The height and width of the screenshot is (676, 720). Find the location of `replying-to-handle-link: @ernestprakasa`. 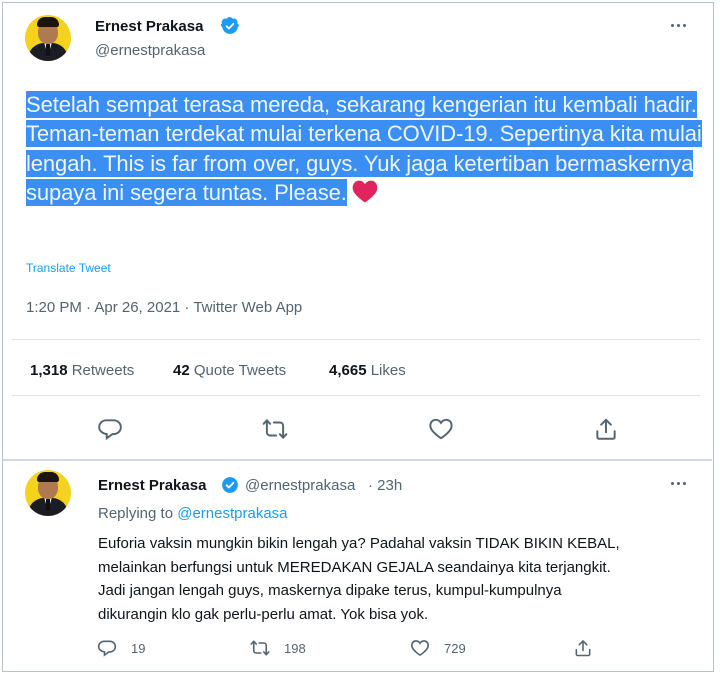

replying-to-handle-link: @ernestprakasa is located at coordinates (232, 513).